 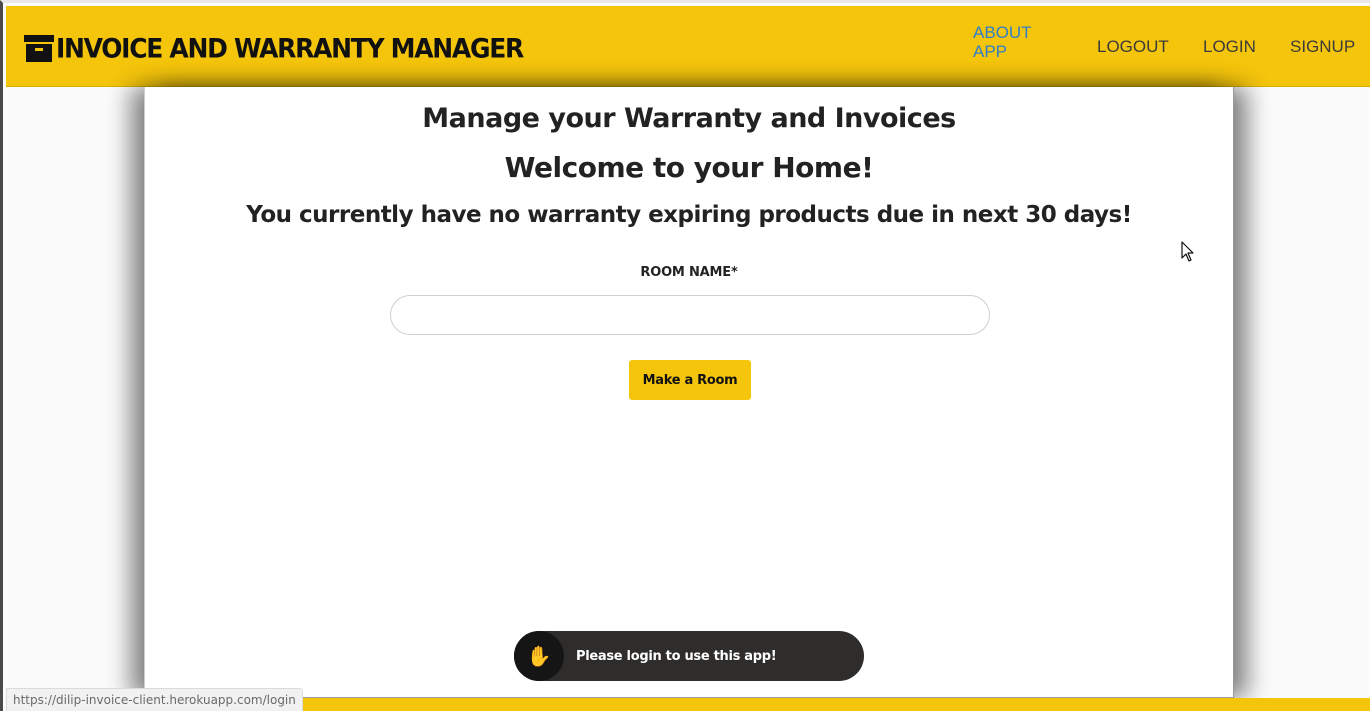 What do you see at coordinates (690, 315) in the screenshot?
I see `room-name-input` at bounding box center [690, 315].